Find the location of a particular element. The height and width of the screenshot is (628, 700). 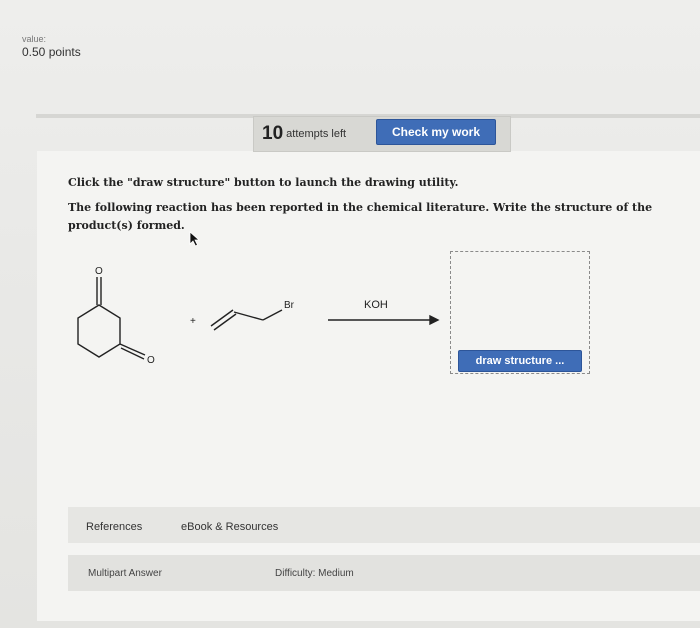

reaction-scheme: O O + Br KOH is located at coordinates (258, 316).